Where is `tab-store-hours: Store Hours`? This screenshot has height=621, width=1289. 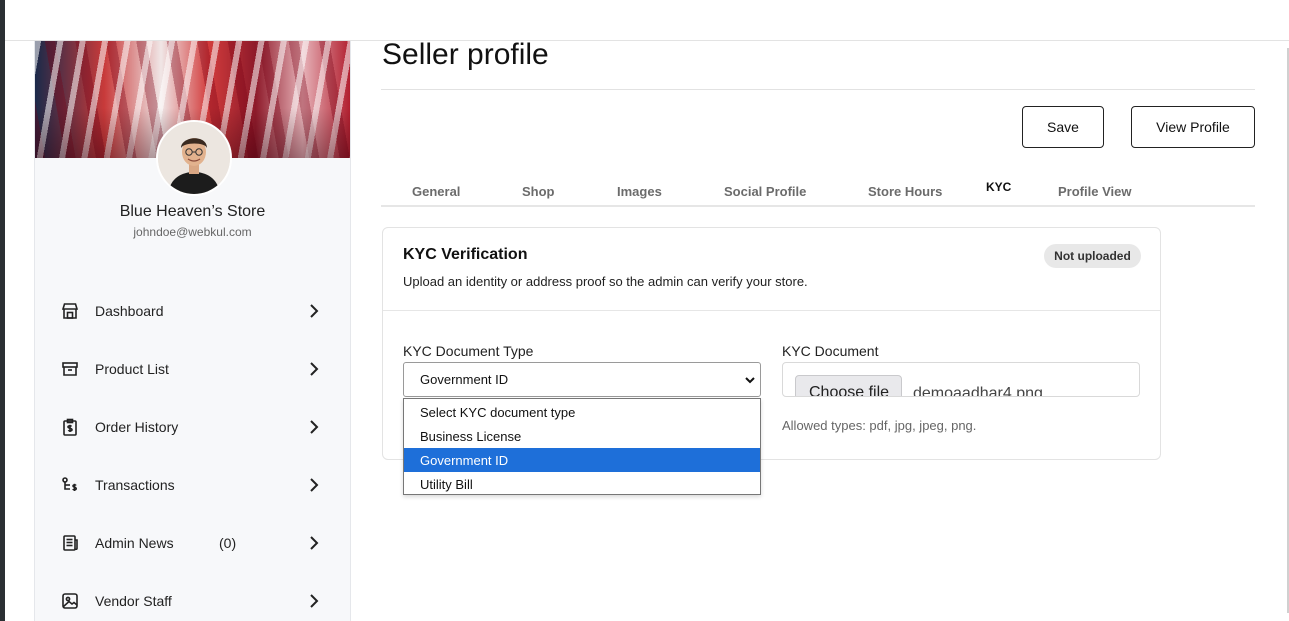
tab-store-hours: Store Hours is located at coordinates (905, 191).